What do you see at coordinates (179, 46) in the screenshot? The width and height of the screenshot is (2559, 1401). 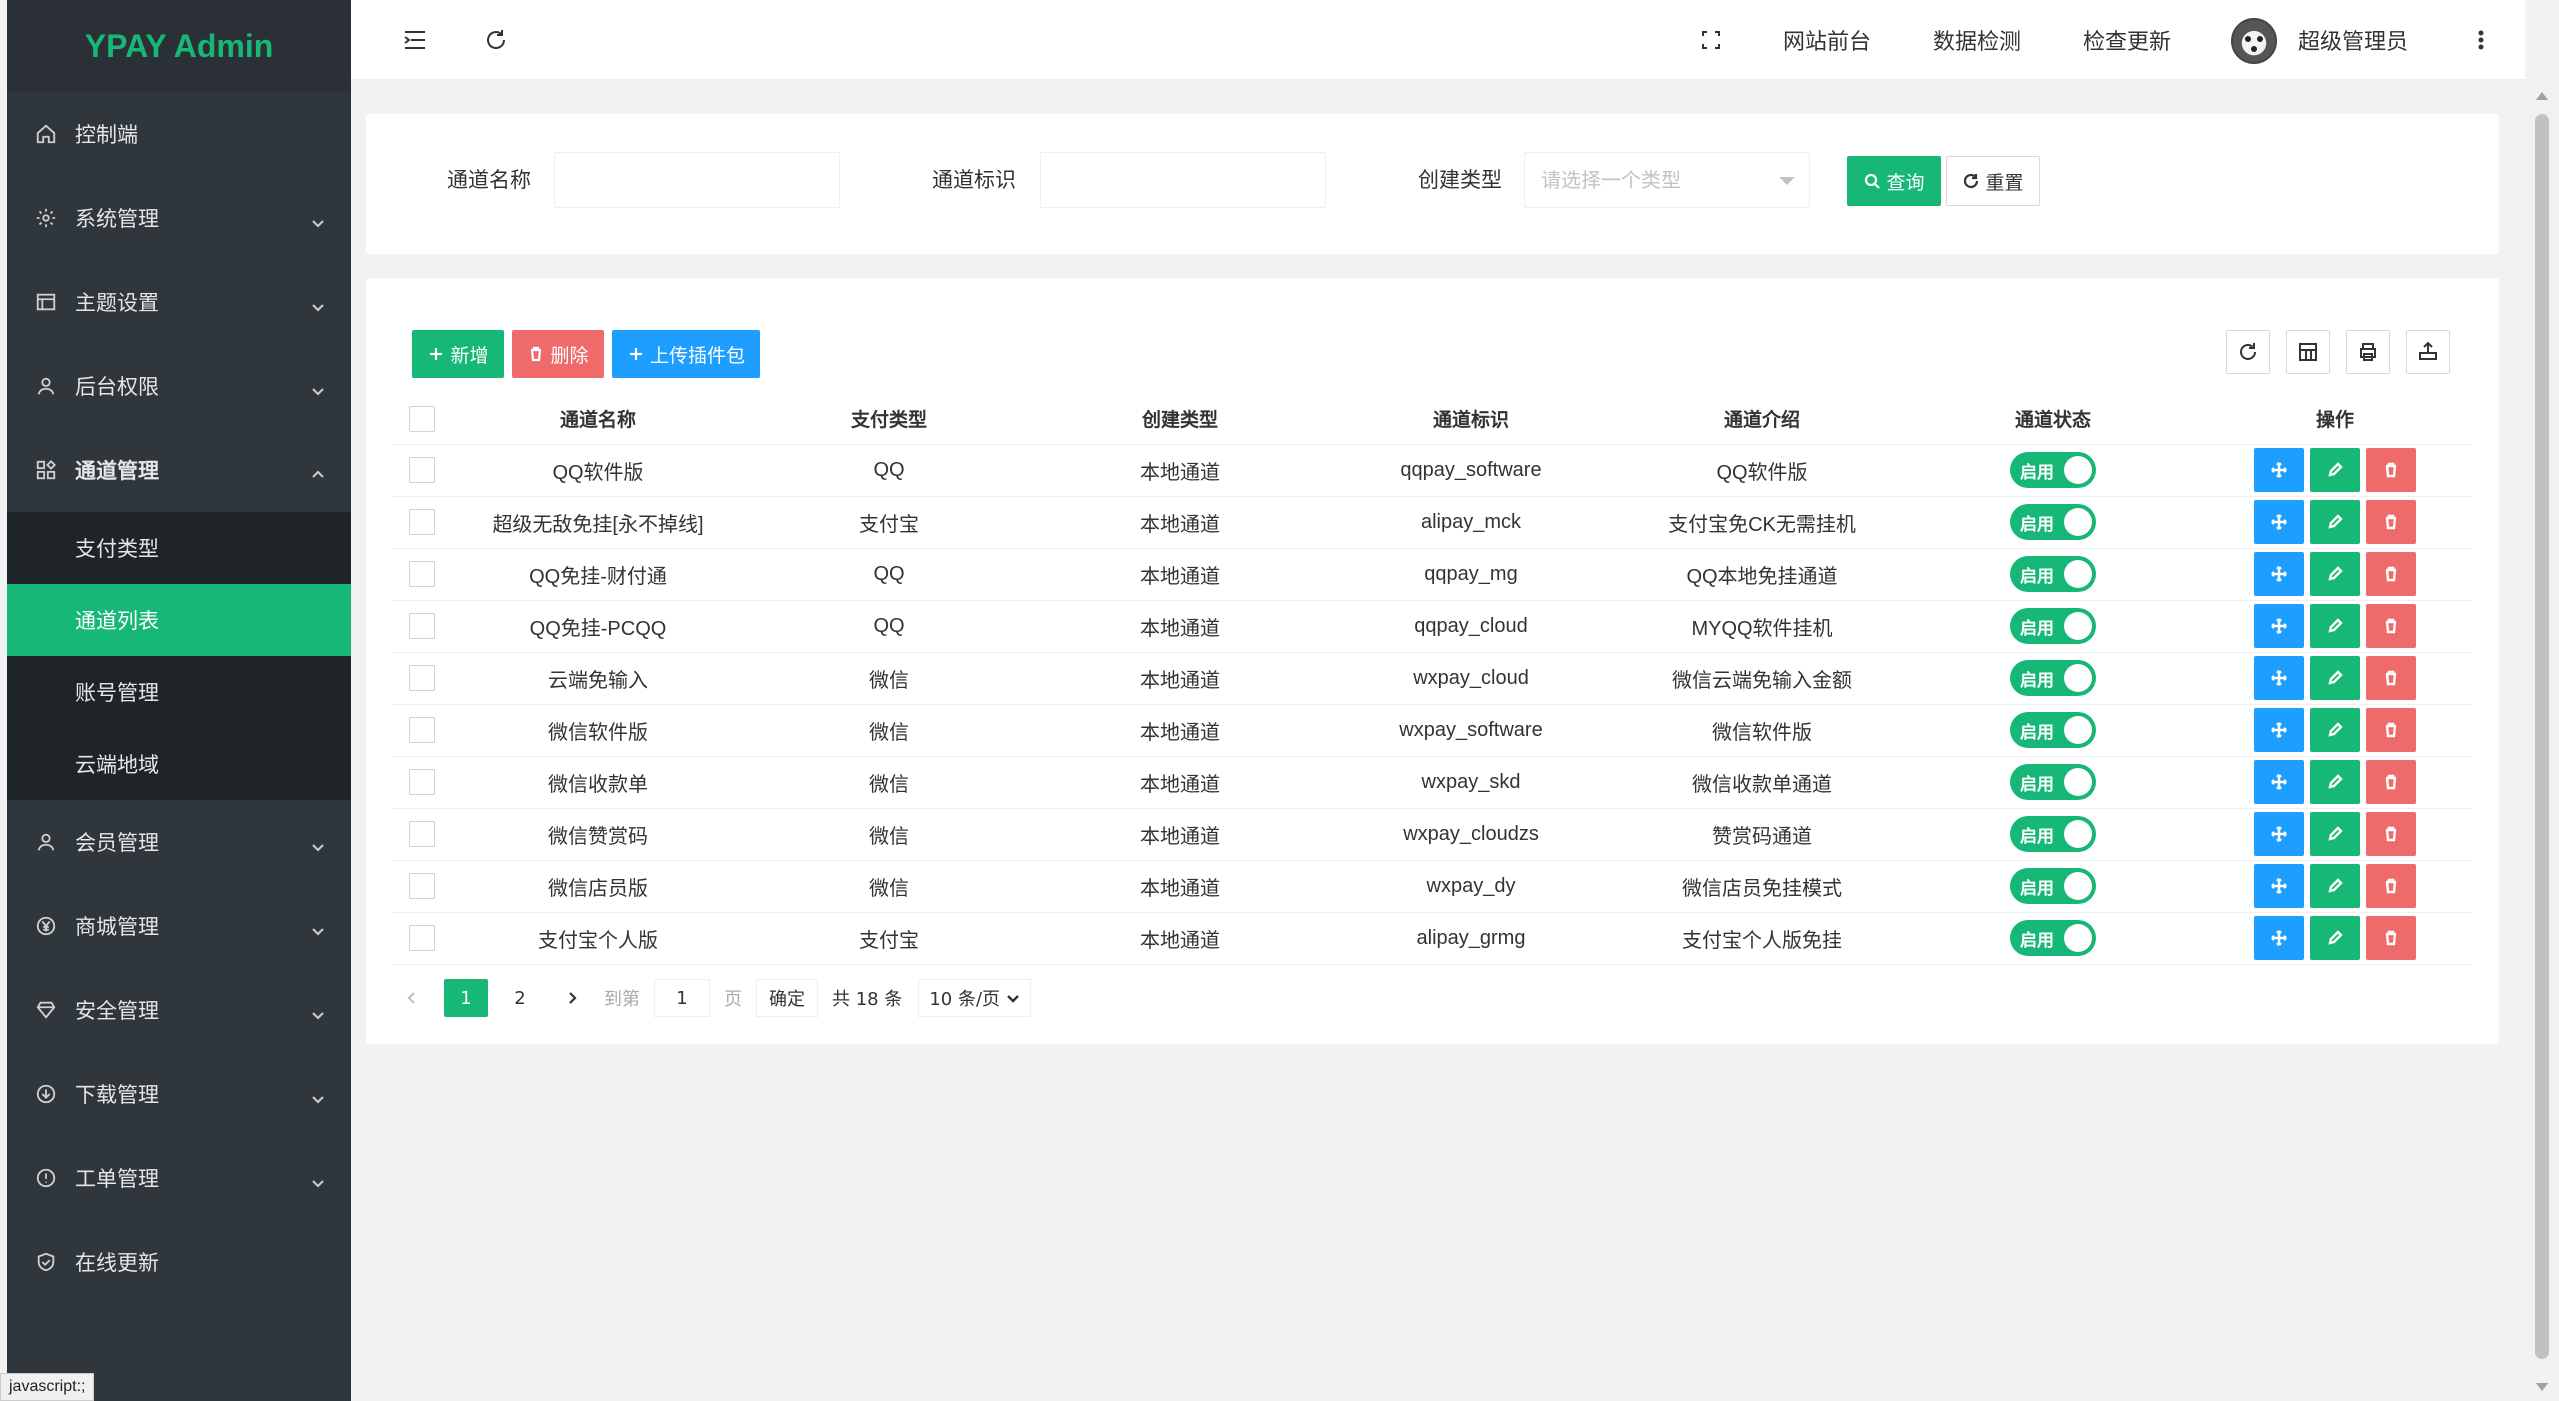 I see `app-logo: YPAY Admin` at bounding box center [179, 46].